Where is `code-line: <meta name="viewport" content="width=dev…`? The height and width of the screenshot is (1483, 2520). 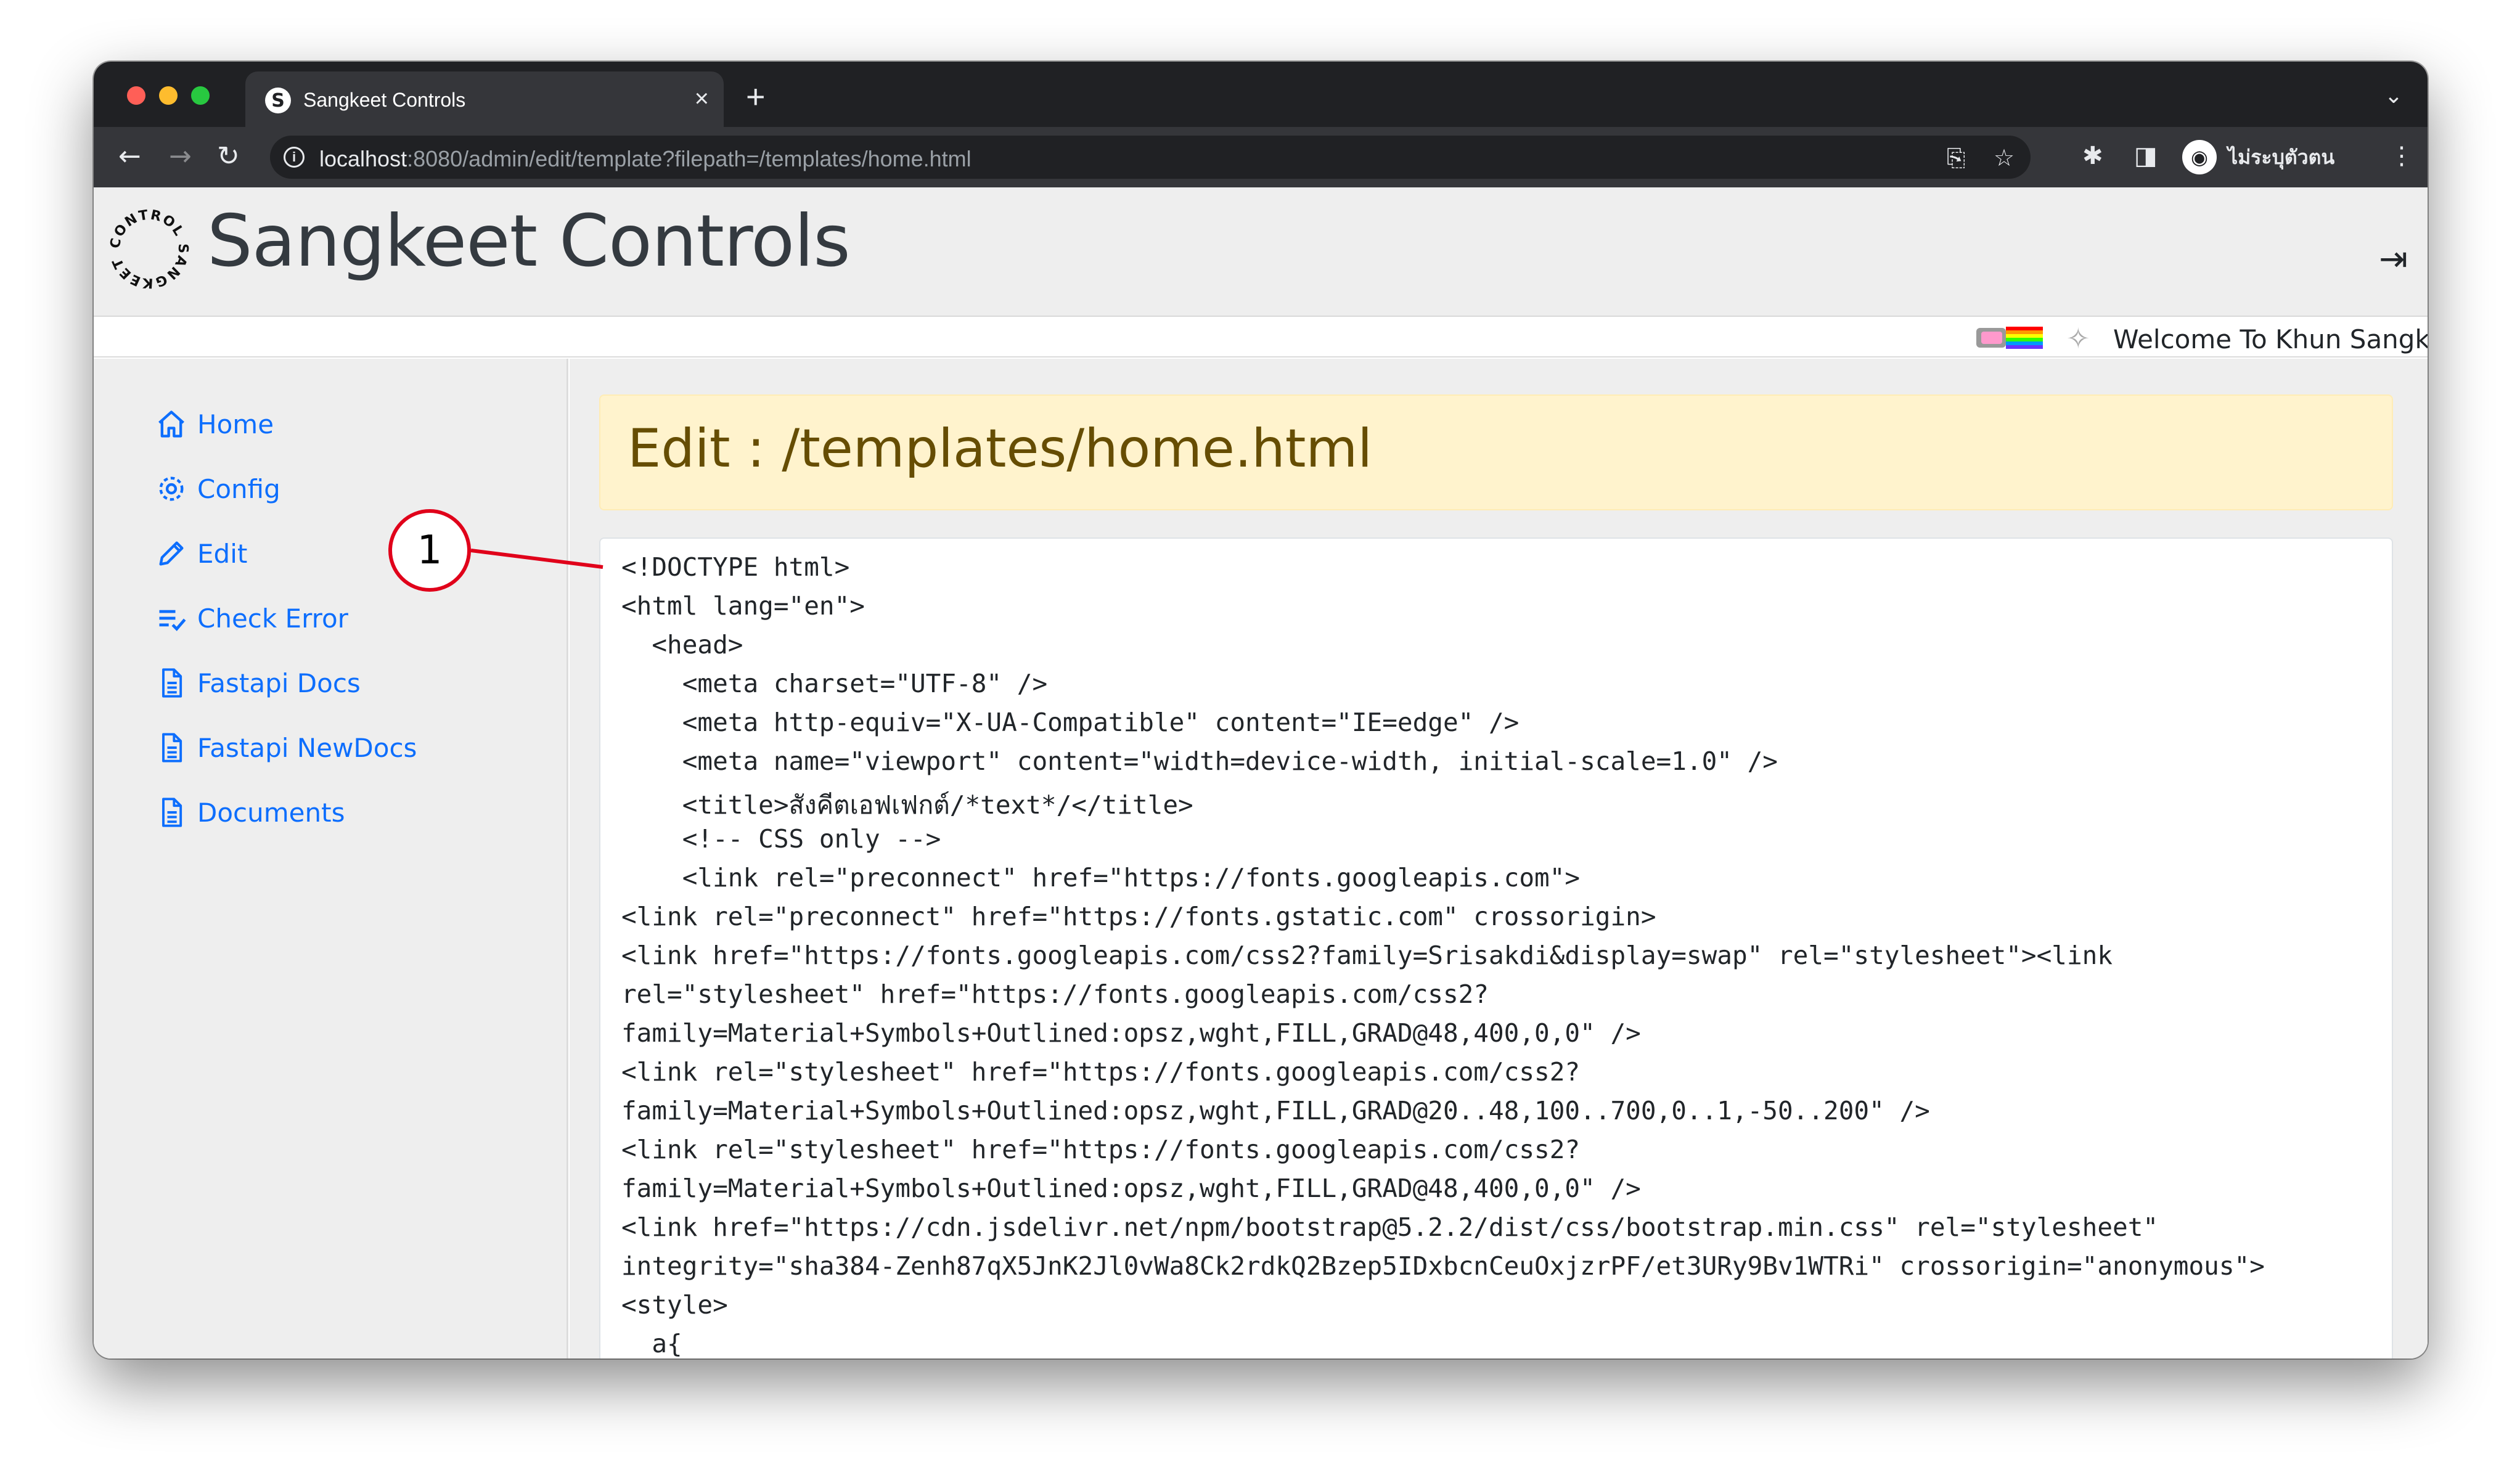 code-line: <meta name="viewport" content="width=dev… is located at coordinates (1199, 761).